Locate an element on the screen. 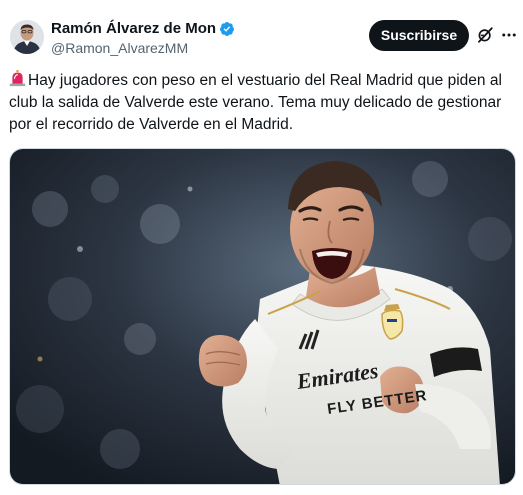 This screenshot has height=495, width=523. verified-badge-icon is located at coordinates (227, 28).